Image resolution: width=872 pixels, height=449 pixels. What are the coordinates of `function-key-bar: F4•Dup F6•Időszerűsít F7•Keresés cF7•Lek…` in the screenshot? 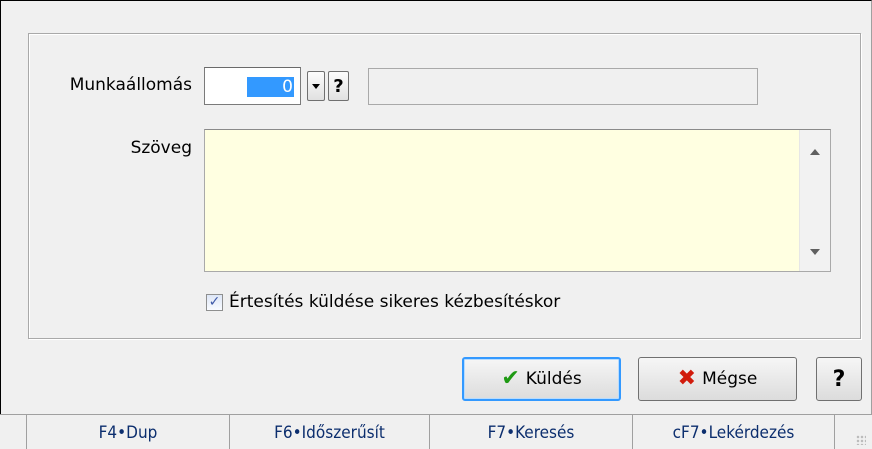 It's located at (436, 431).